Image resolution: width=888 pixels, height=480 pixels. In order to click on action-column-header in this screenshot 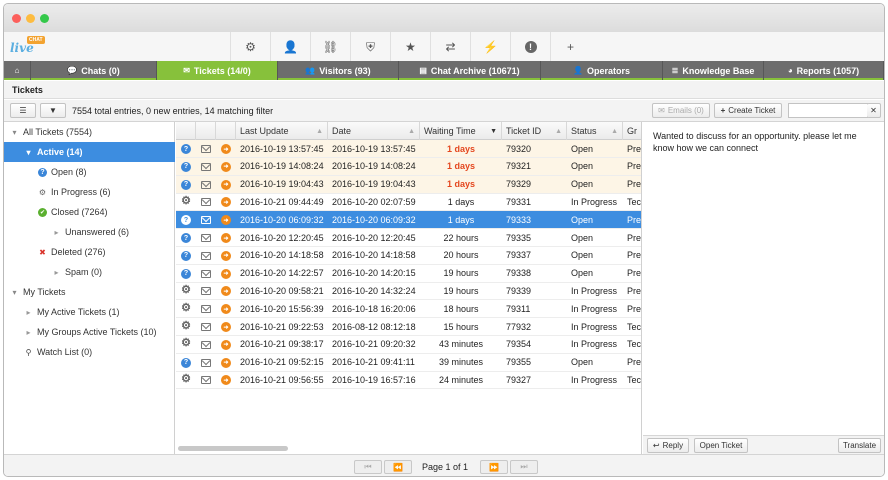, I will do `click(226, 131)`.